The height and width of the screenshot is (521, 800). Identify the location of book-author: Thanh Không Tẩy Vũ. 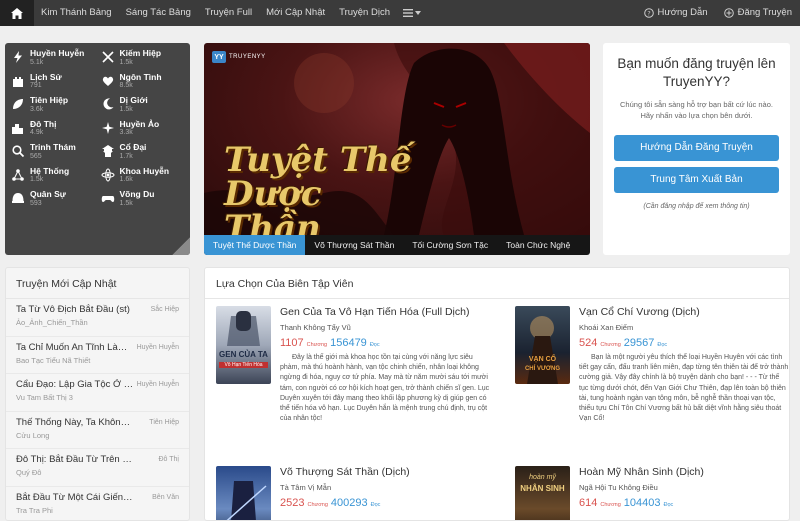
(385, 327).